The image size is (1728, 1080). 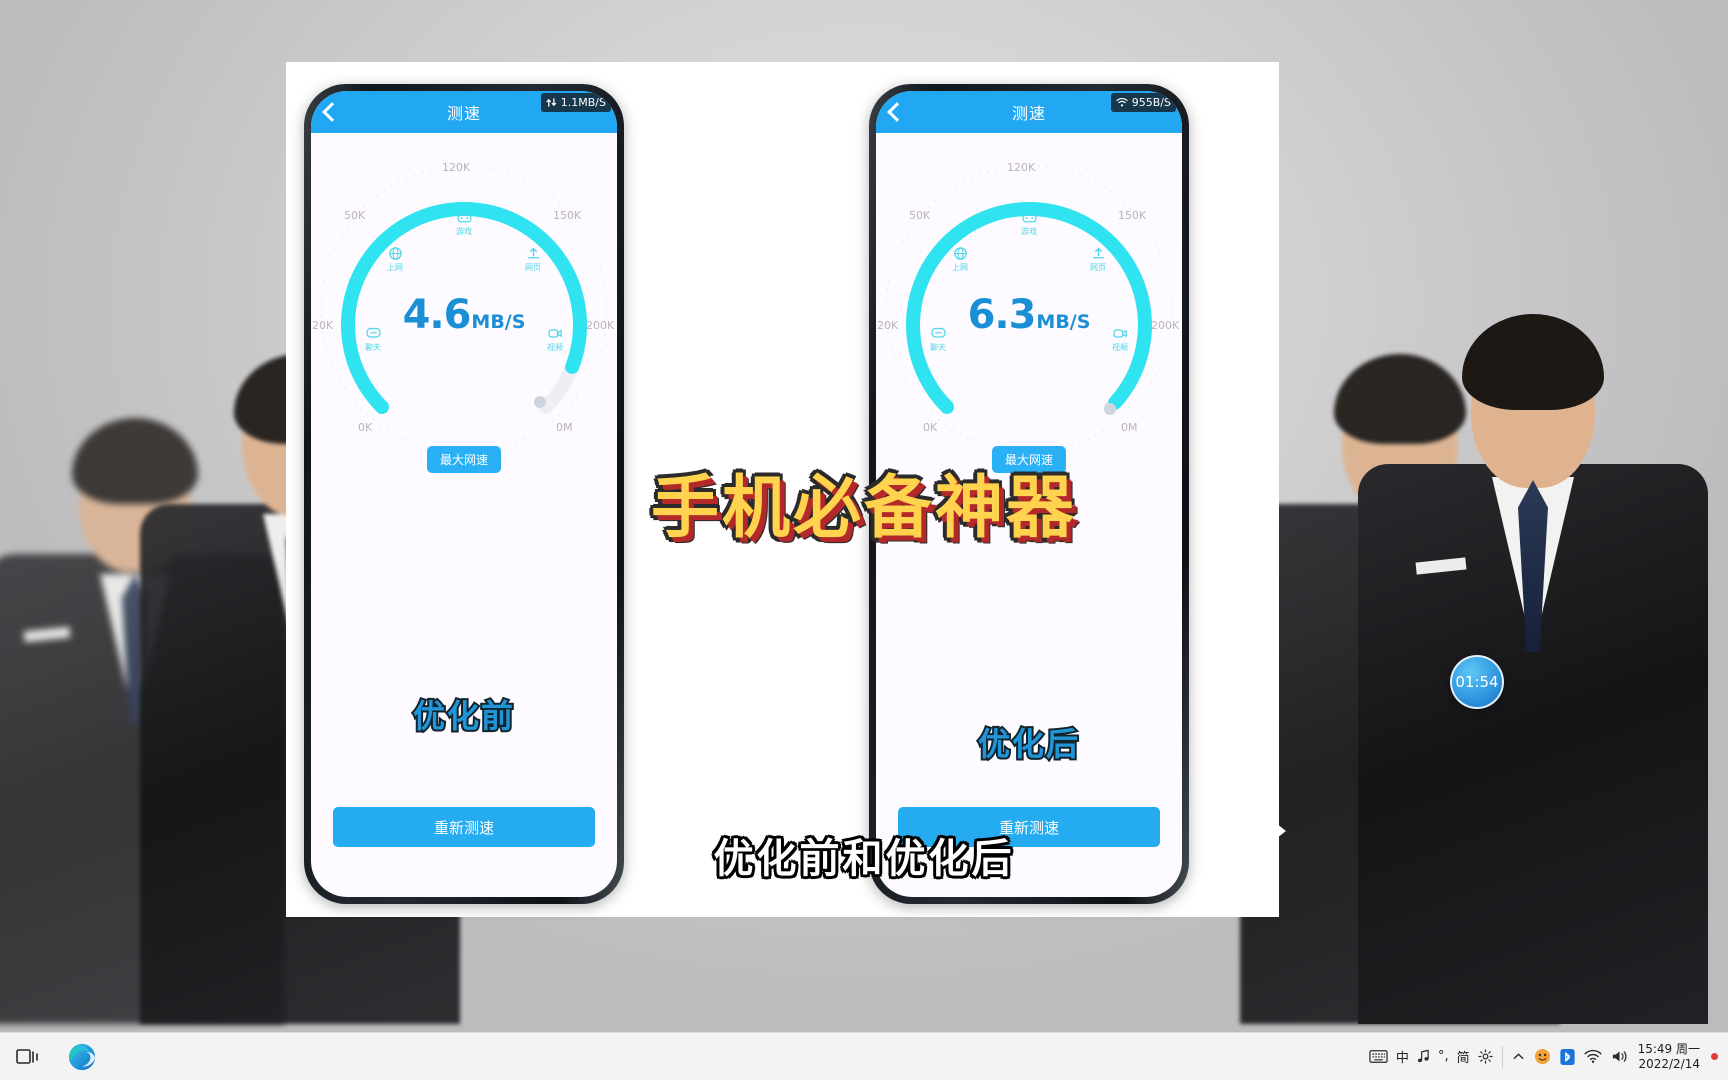 What do you see at coordinates (1518, 1056) in the screenshot?
I see `chevron-up-icon` at bounding box center [1518, 1056].